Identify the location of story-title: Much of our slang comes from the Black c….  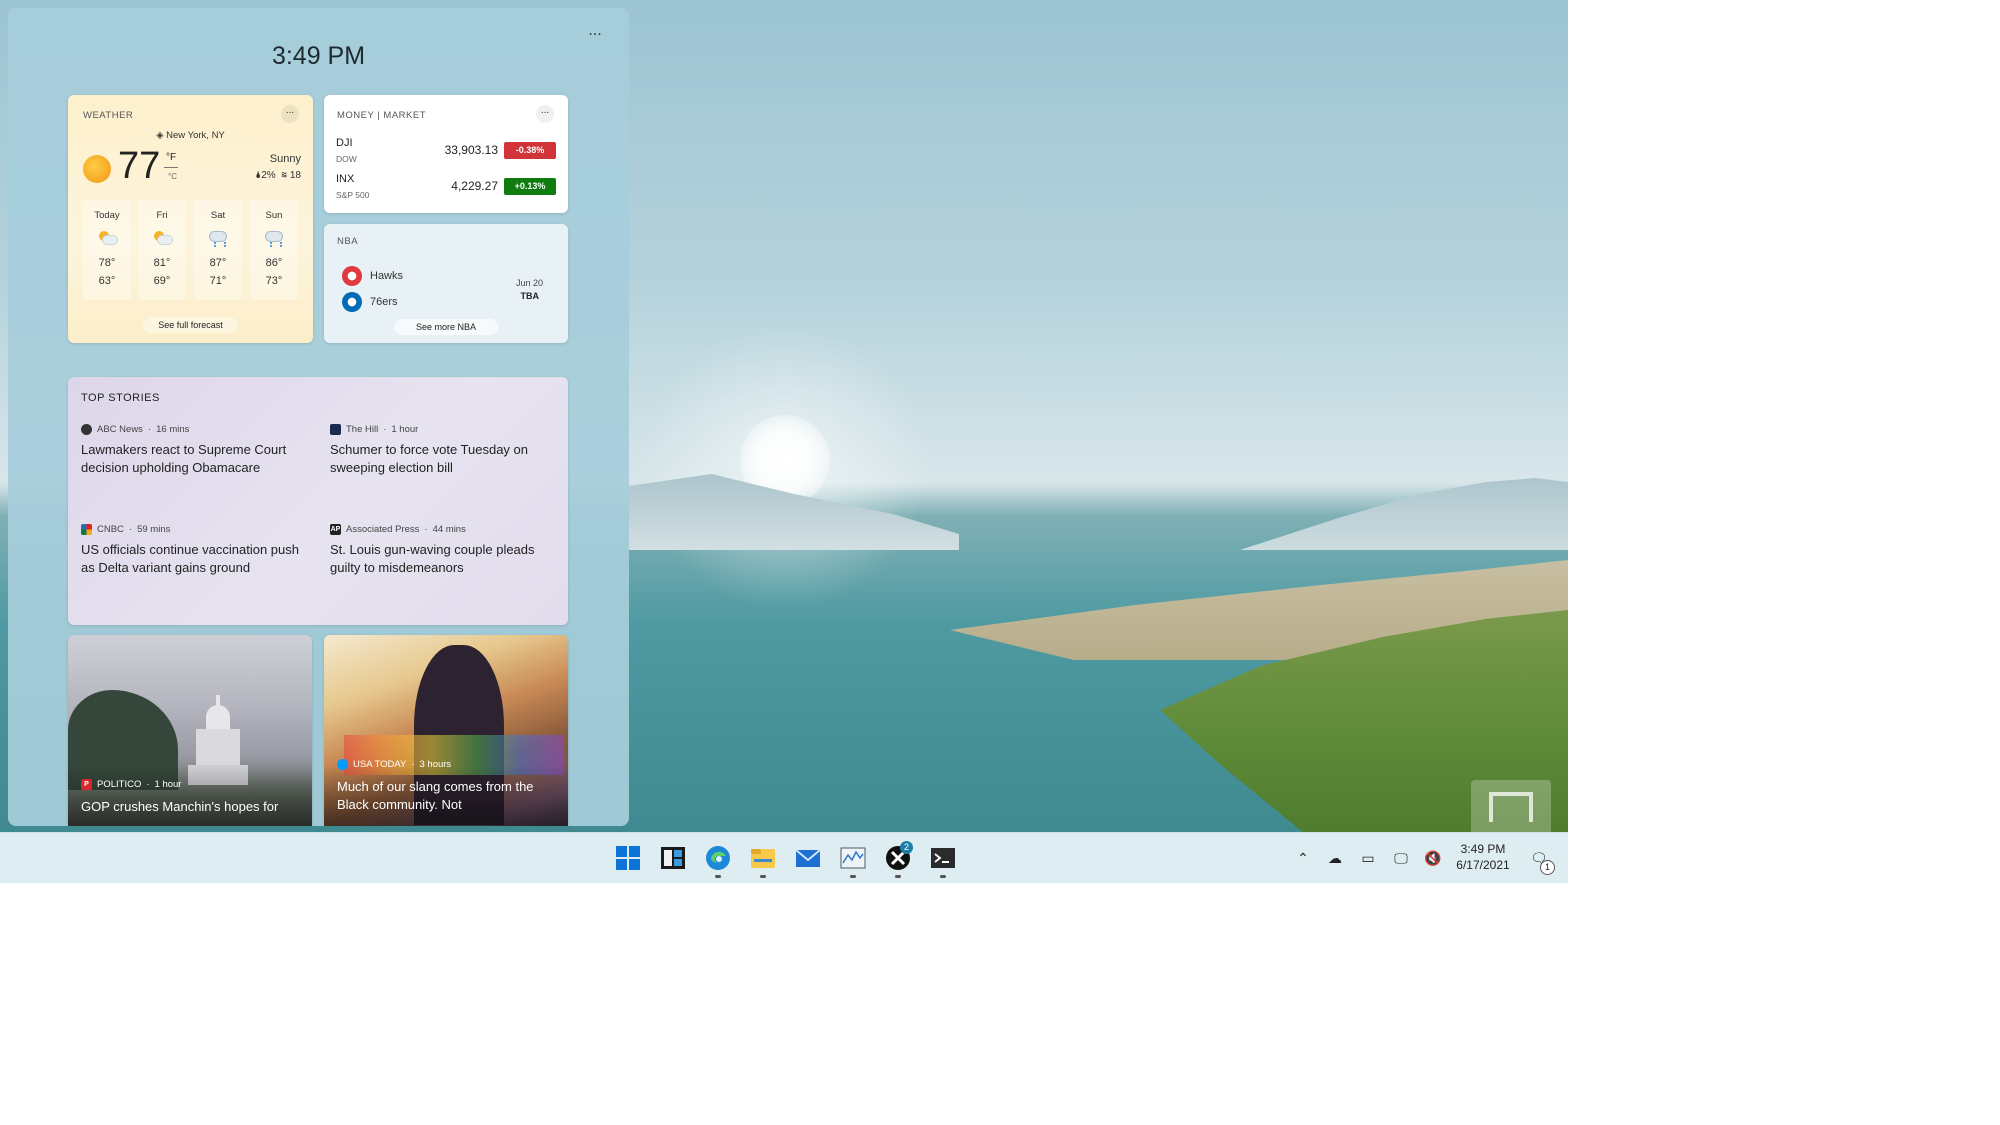
(449, 796).